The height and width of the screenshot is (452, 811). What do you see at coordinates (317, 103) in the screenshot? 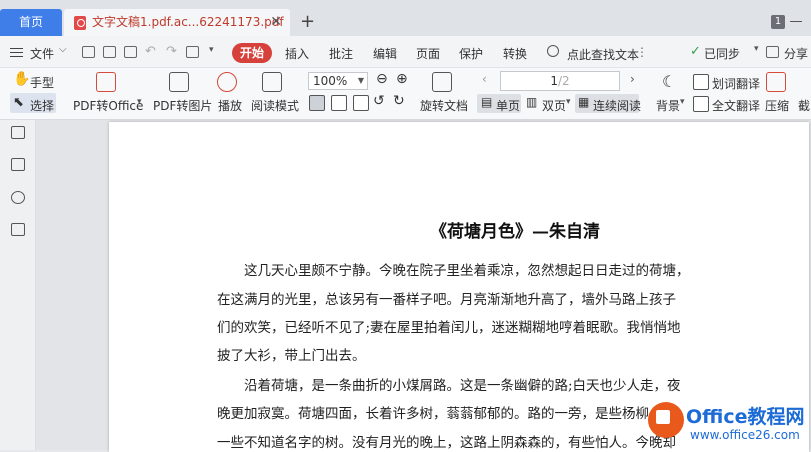
I see `fit-page-icon` at bounding box center [317, 103].